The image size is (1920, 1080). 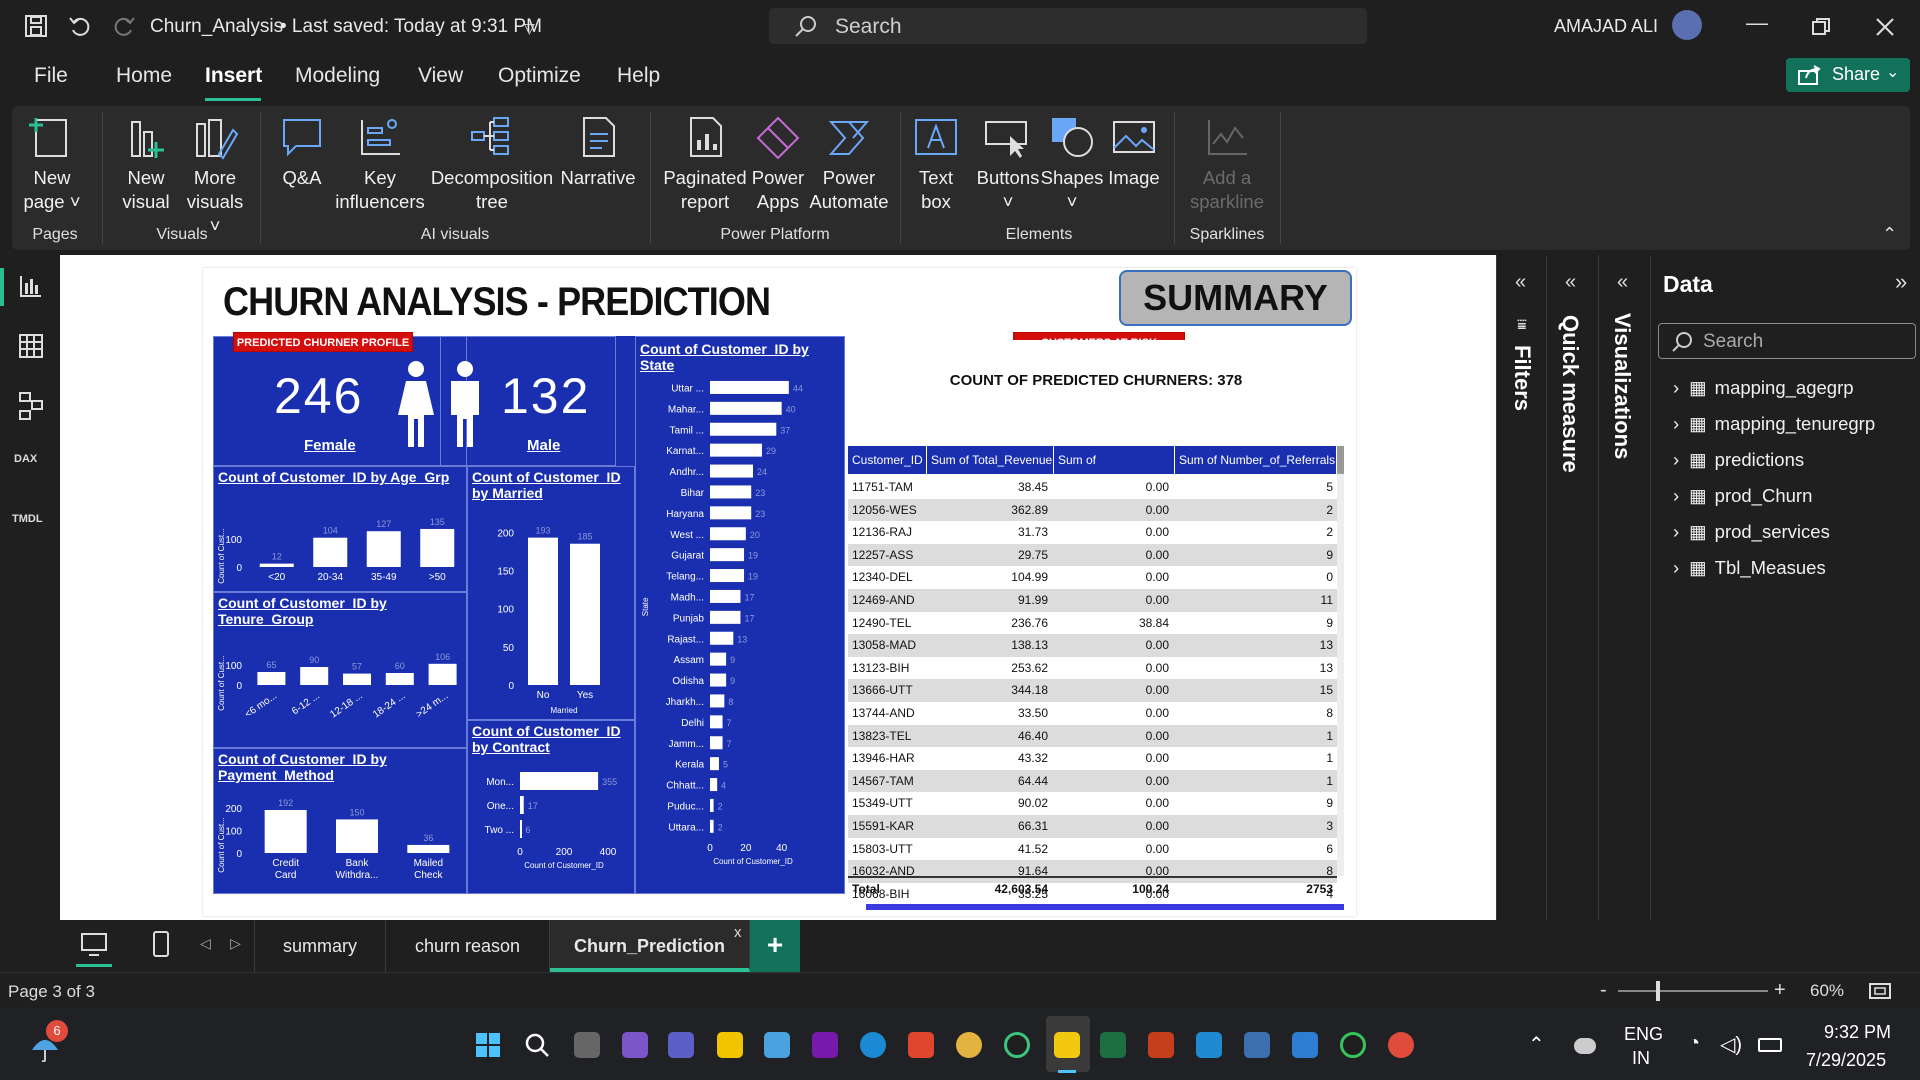 I want to click on wifi-icon: ◔, so click(x=1694, y=1043).